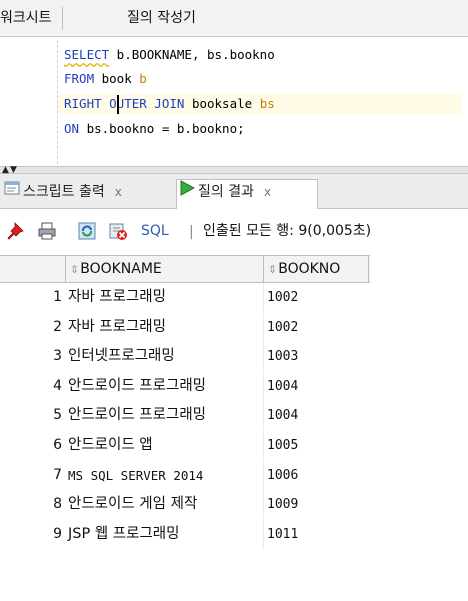 This screenshot has width=468, height=601. I want to click on row-number-header, so click(33, 269).